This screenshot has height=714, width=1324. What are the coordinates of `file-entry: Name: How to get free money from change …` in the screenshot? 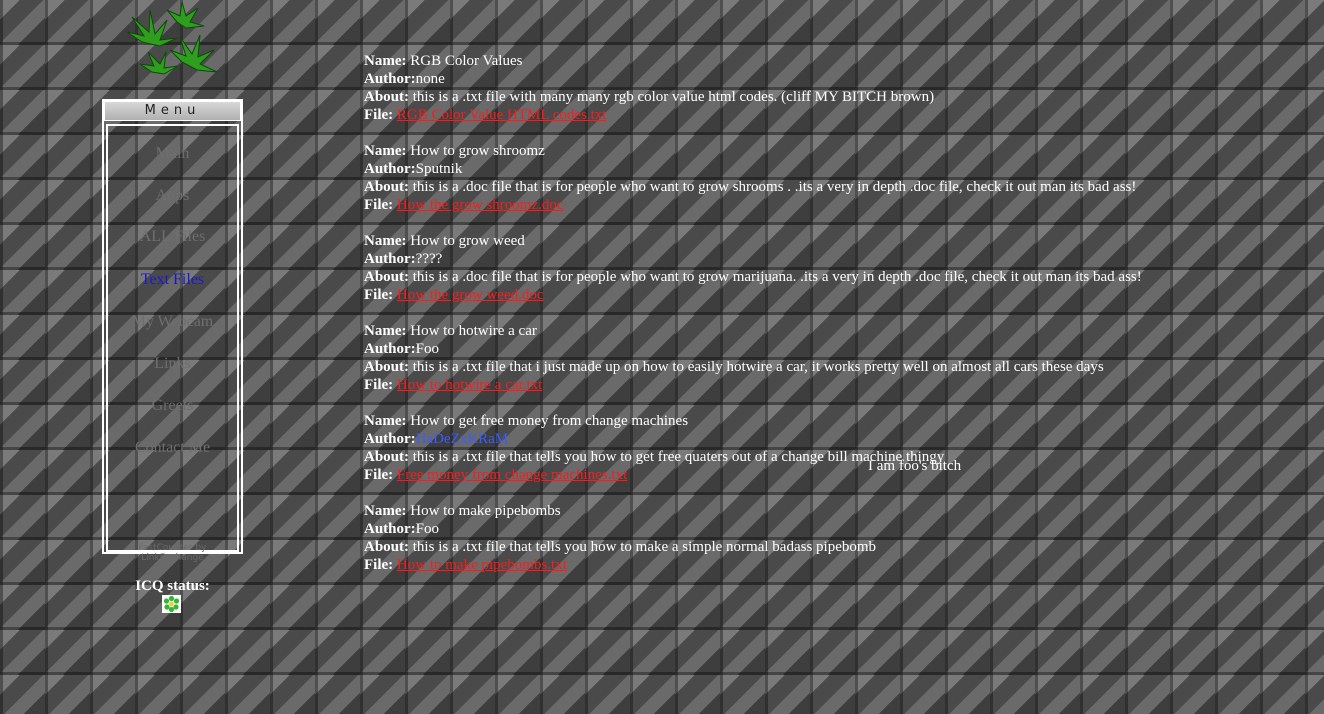 It's located at (834, 448).